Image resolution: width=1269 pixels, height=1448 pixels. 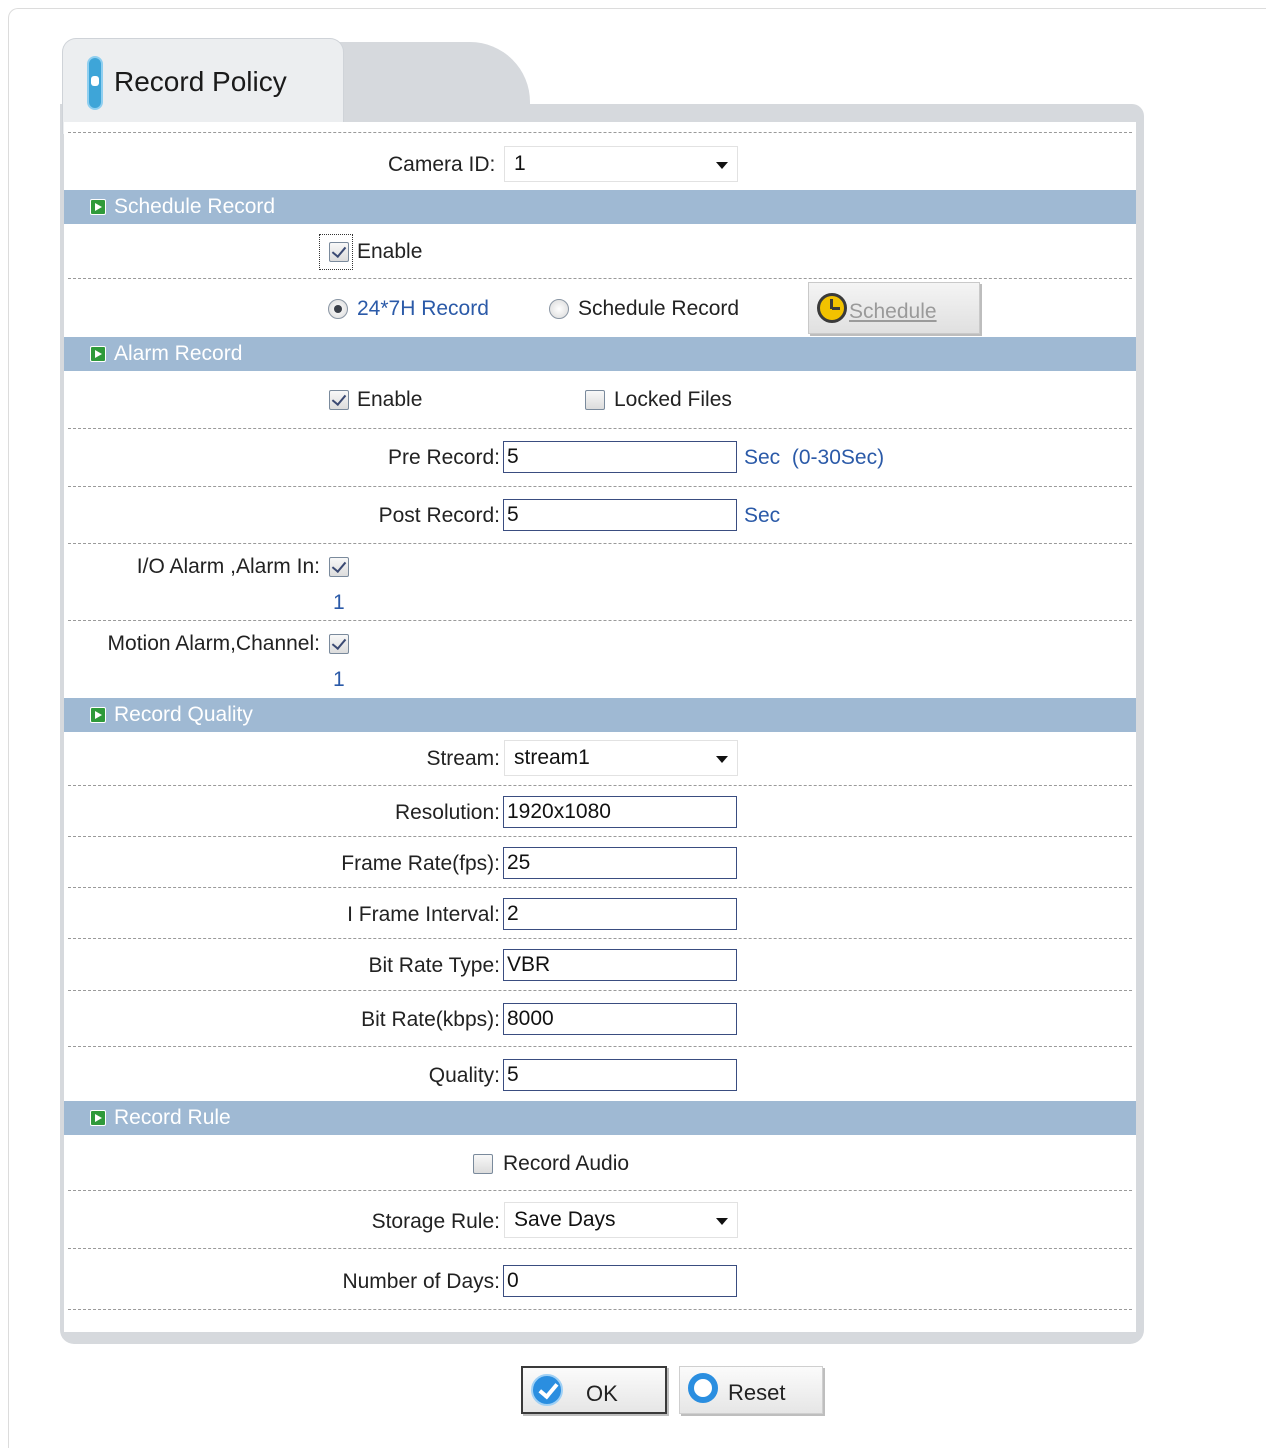 What do you see at coordinates (620, 1281) in the screenshot?
I see `number-of-days-input: 0` at bounding box center [620, 1281].